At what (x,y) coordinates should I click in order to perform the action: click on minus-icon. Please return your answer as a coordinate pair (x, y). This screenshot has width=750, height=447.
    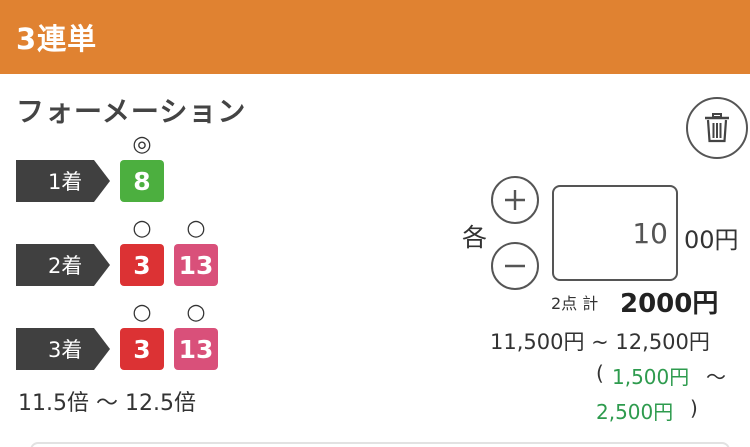
    Looking at the image, I should click on (515, 266).